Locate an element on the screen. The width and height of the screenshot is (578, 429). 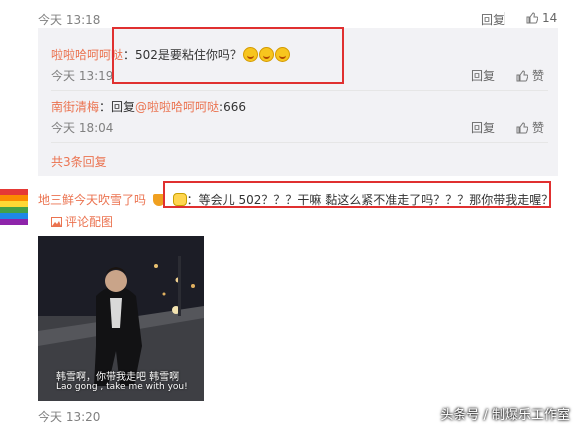
reply-time: 今天 13:19 is located at coordinates (82, 76).